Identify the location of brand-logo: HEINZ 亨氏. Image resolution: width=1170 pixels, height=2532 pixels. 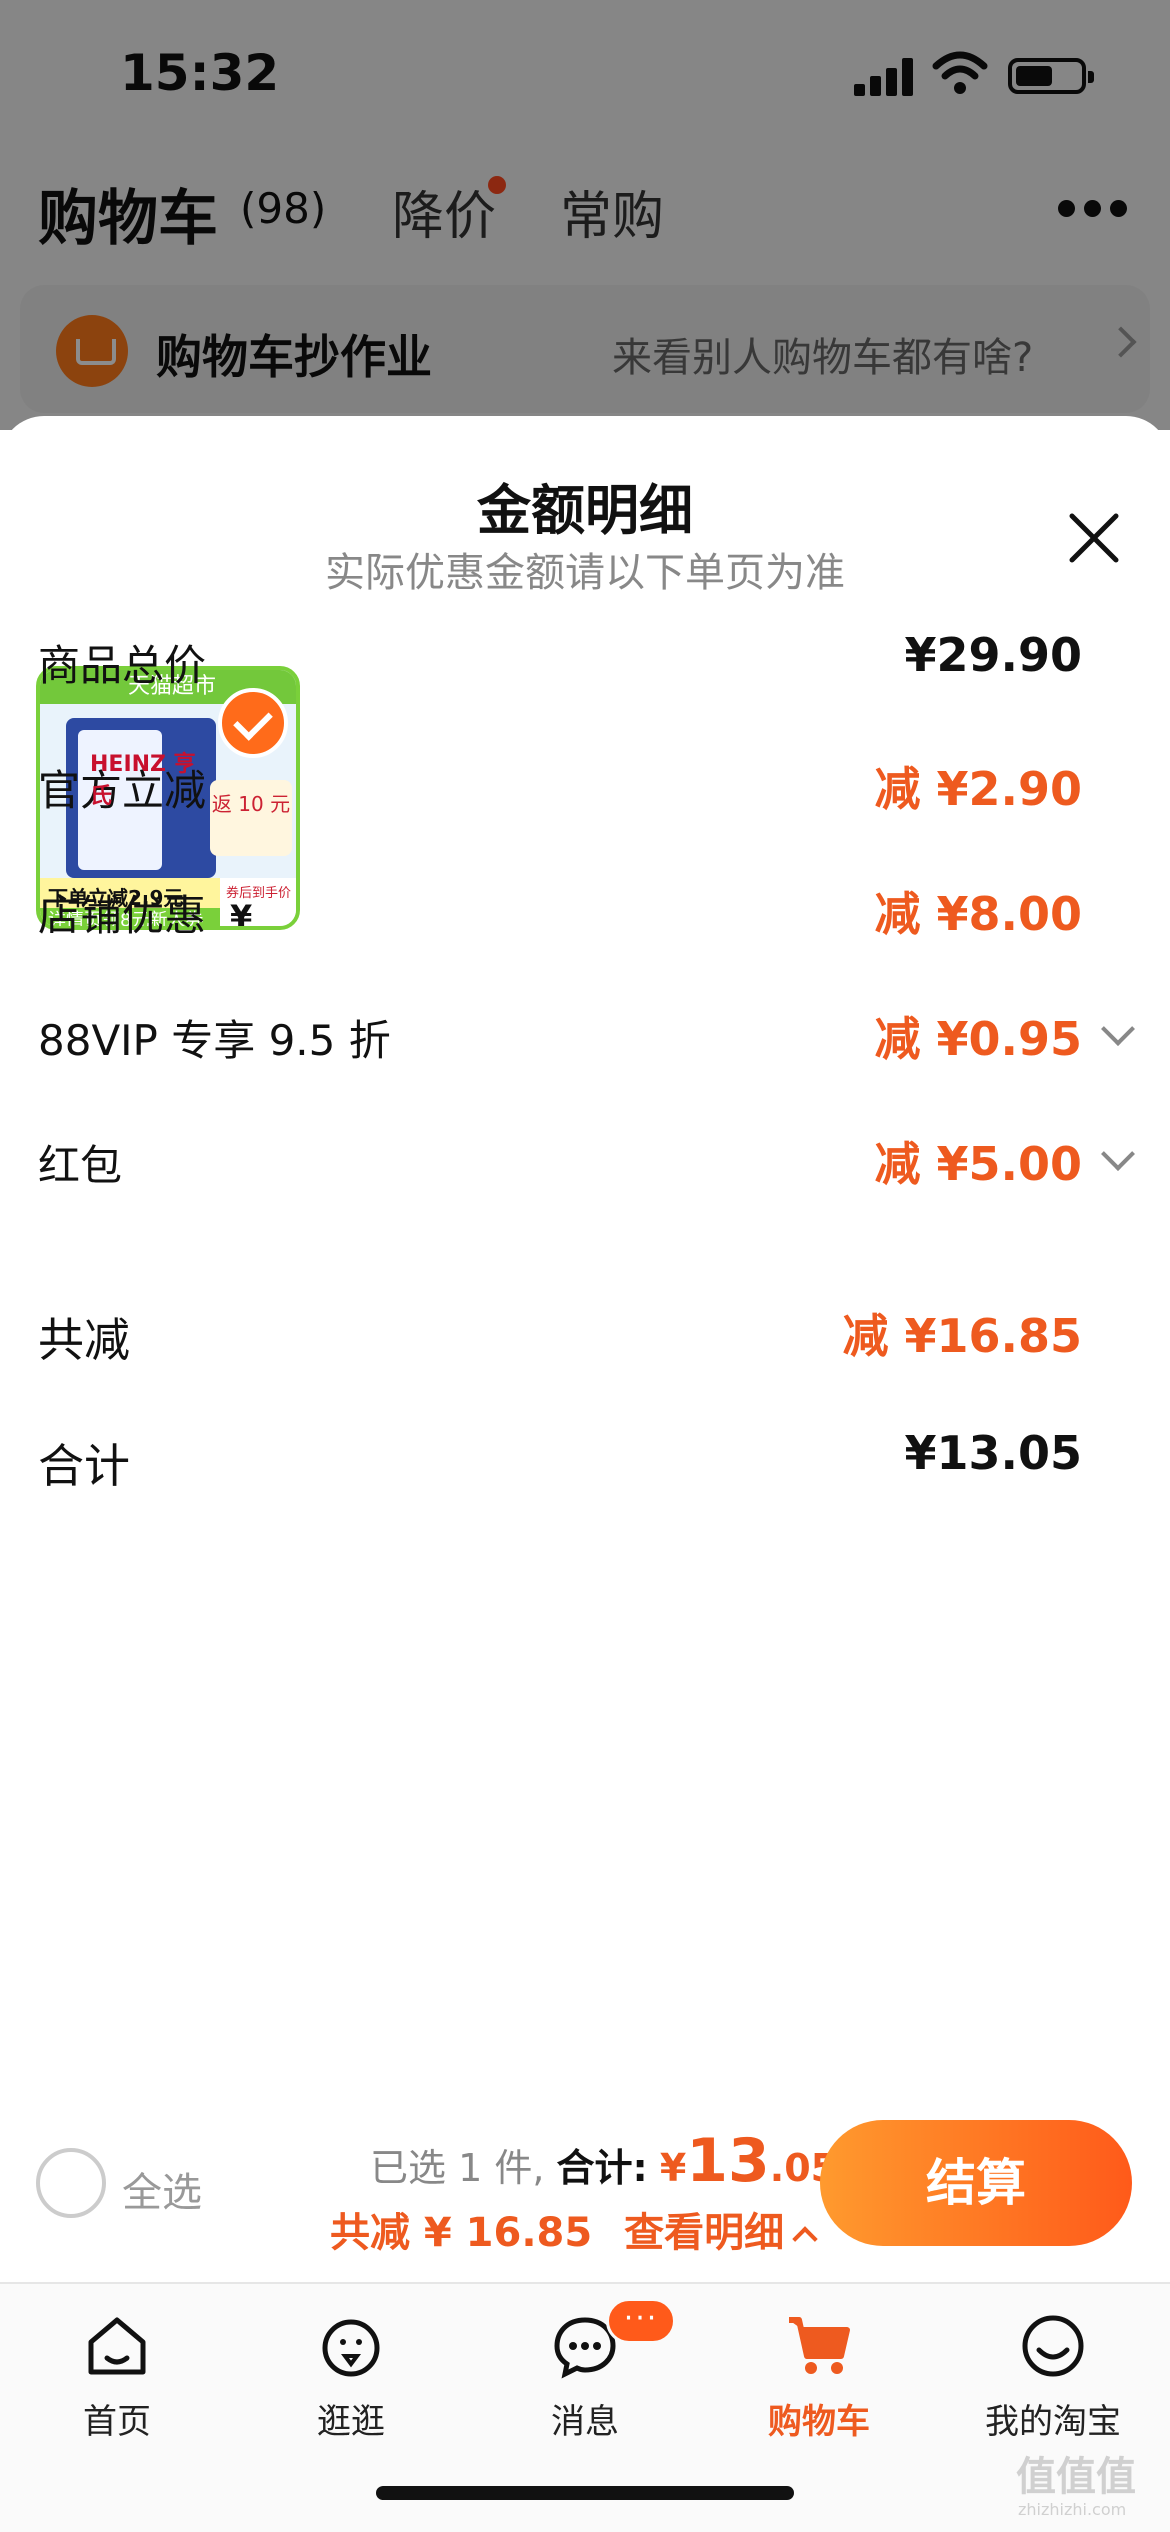
(143, 780).